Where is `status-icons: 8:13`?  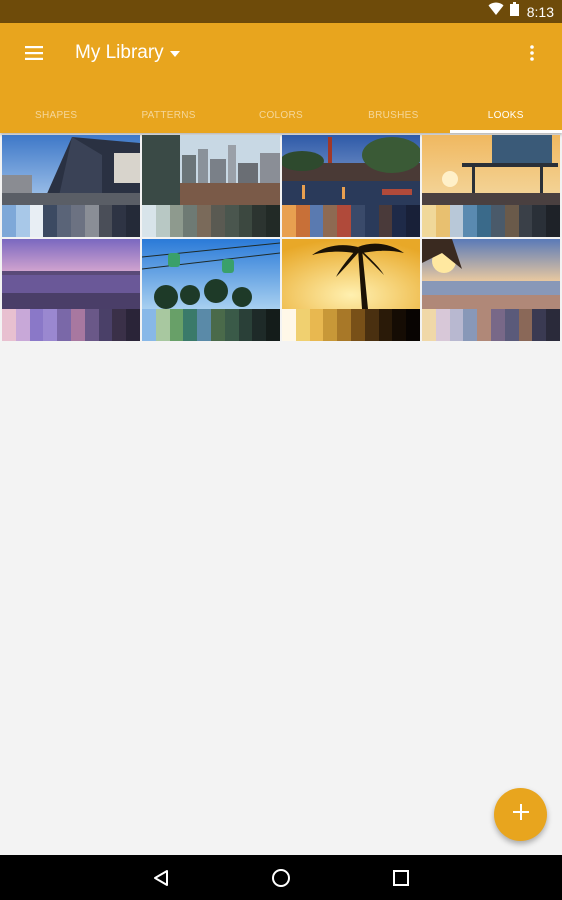
status-icons: 8:13 is located at coordinates (521, 11).